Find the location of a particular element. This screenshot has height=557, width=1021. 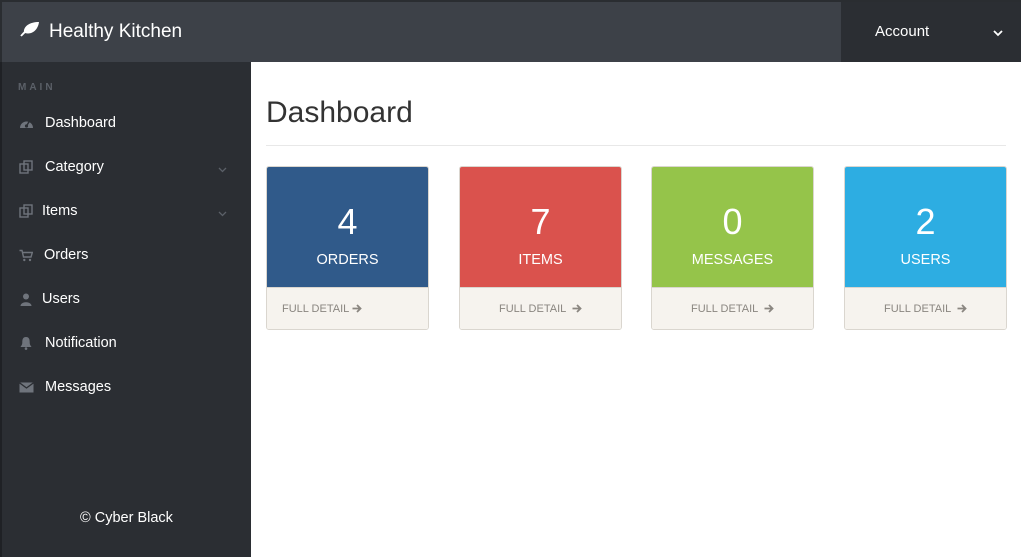

sidebar-item-notification: Notification is located at coordinates (126, 343).